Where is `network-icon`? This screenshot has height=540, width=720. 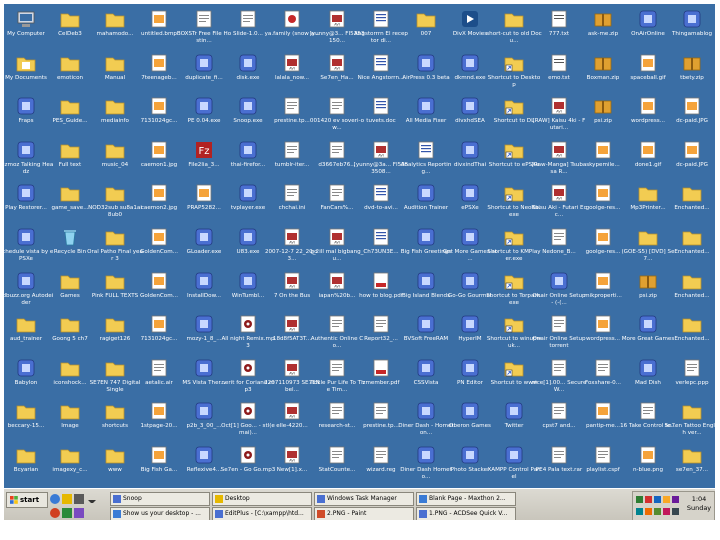 network-icon is located at coordinates (639, 499).